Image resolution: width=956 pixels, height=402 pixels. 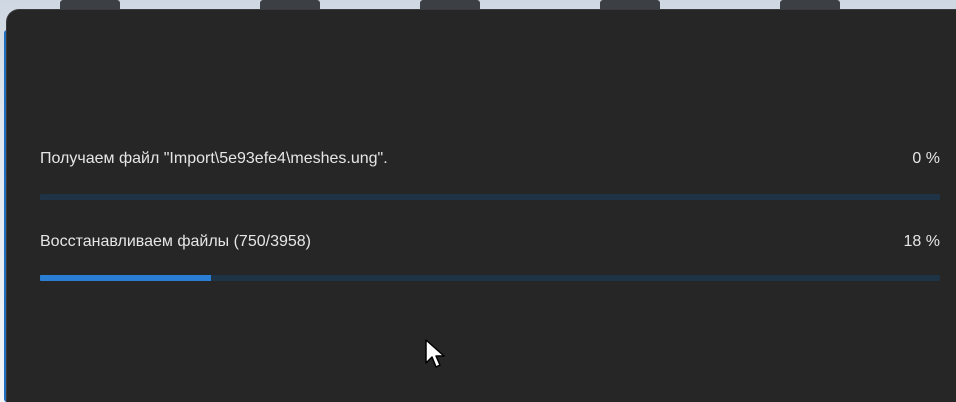 What do you see at coordinates (490, 278) in the screenshot?
I see `progress-bar-restore` at bounding box center [490, 278].